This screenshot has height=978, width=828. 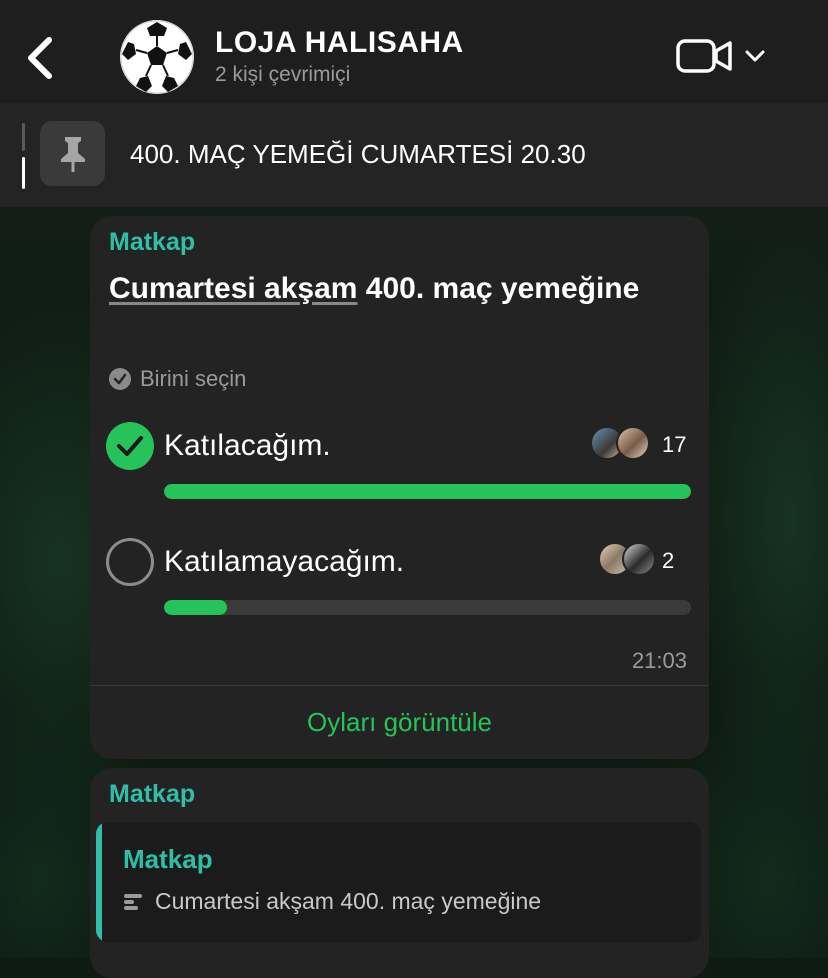 I want to click on check-circle-icon, so click(x=120, y=379).